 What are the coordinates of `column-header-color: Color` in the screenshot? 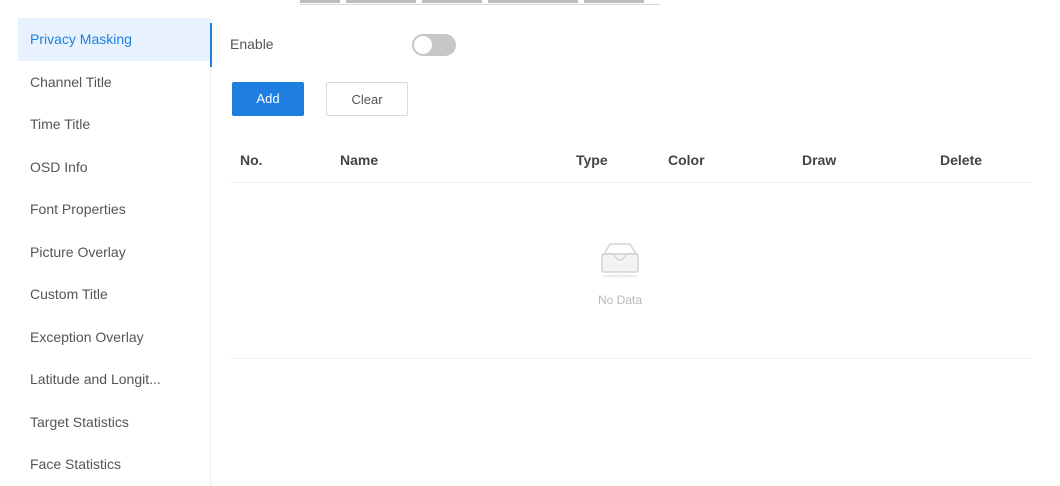 It's located at (686, 160).